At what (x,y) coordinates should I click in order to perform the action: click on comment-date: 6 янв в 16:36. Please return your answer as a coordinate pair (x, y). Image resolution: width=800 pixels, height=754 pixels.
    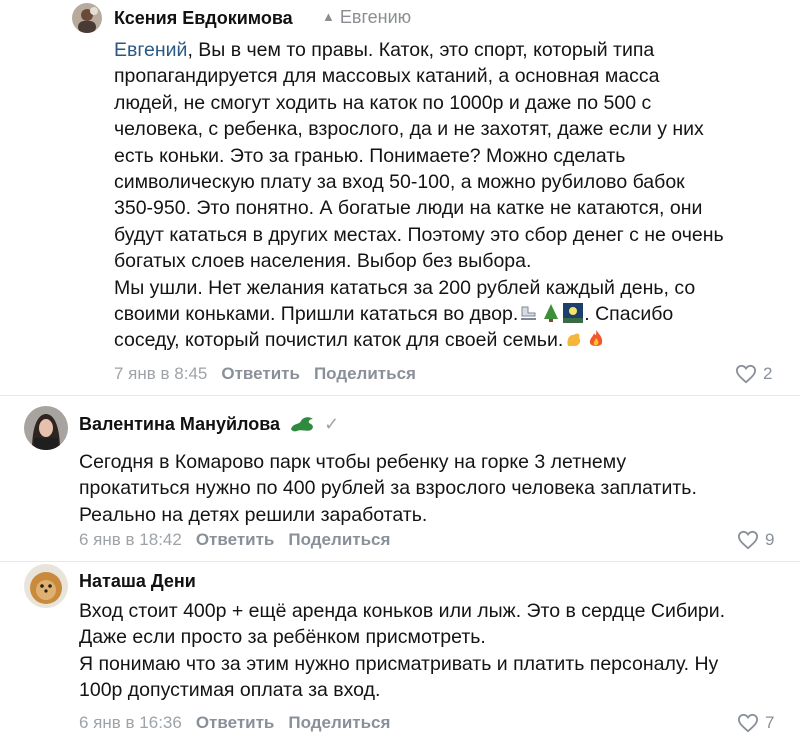
    Looking at the image, I should click on (130, 722).